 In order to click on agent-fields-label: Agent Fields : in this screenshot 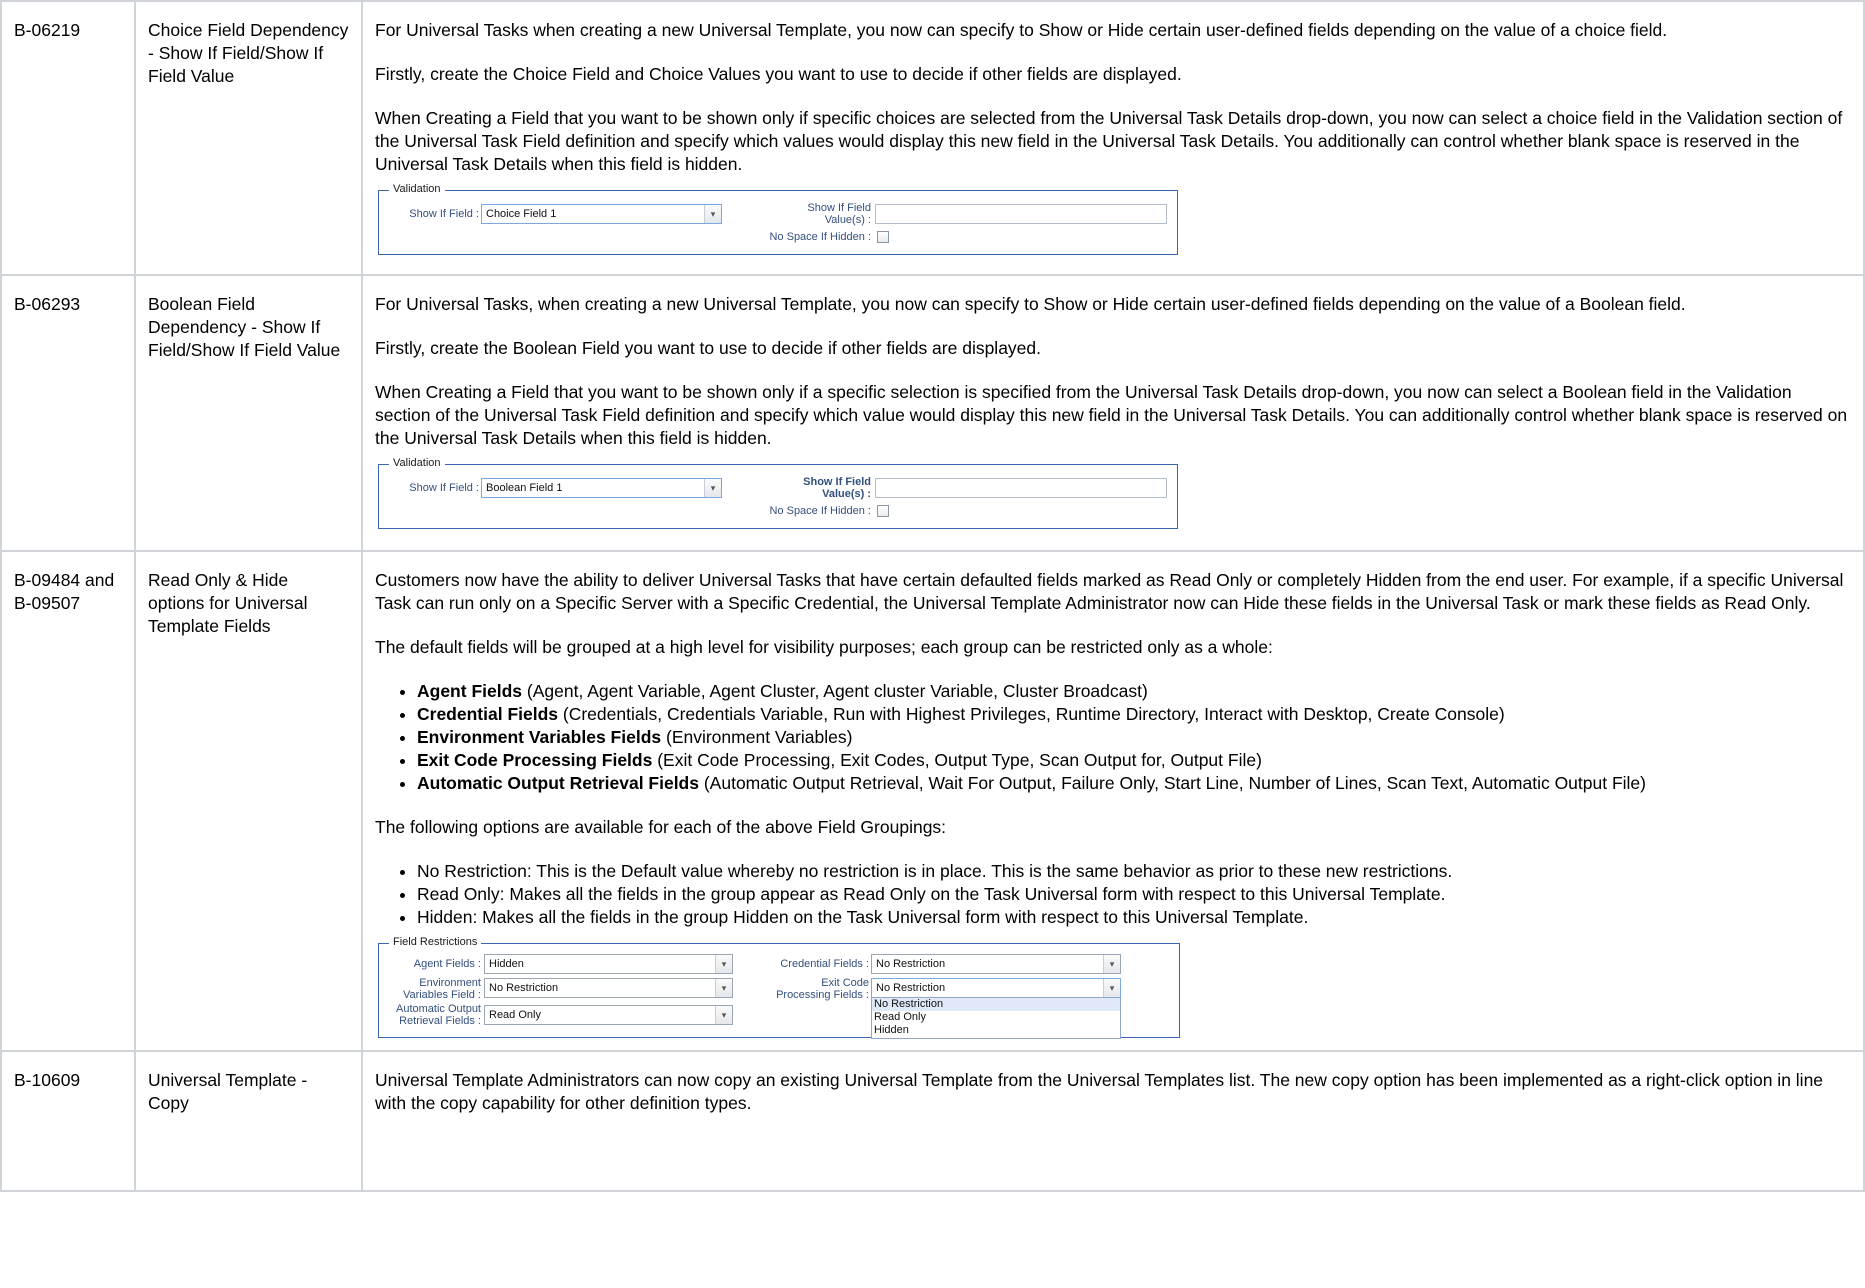, I will do `click(447, 964)`.